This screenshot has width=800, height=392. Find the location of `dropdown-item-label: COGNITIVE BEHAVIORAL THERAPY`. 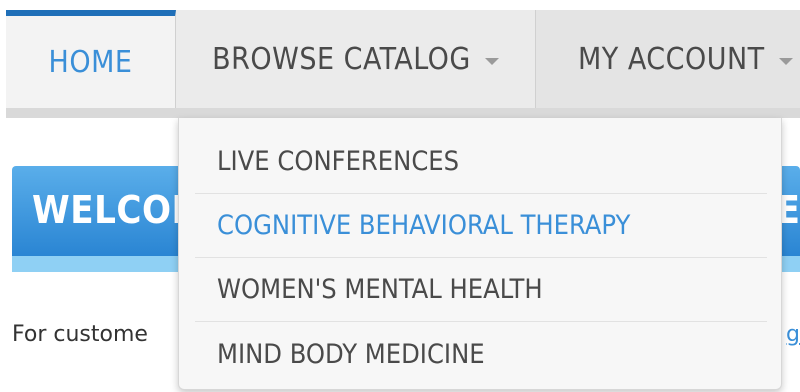

dropdown-item-label: COGNITIVE BEHAVIORAL THERAPY is located at coordinates (424, 225).